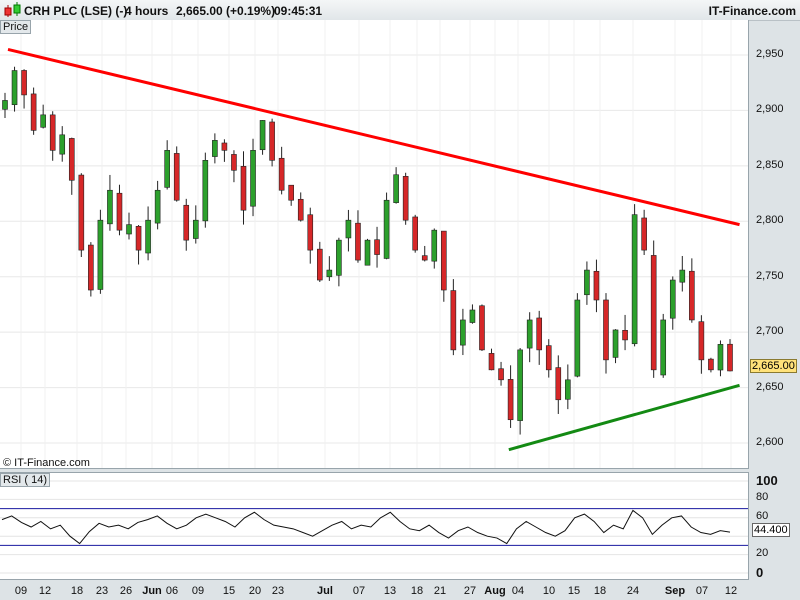  What do you see at coordinates (325, 591) in the screenshot?
I see `x-tick-label: Jul` at bounding box center [325, 591].